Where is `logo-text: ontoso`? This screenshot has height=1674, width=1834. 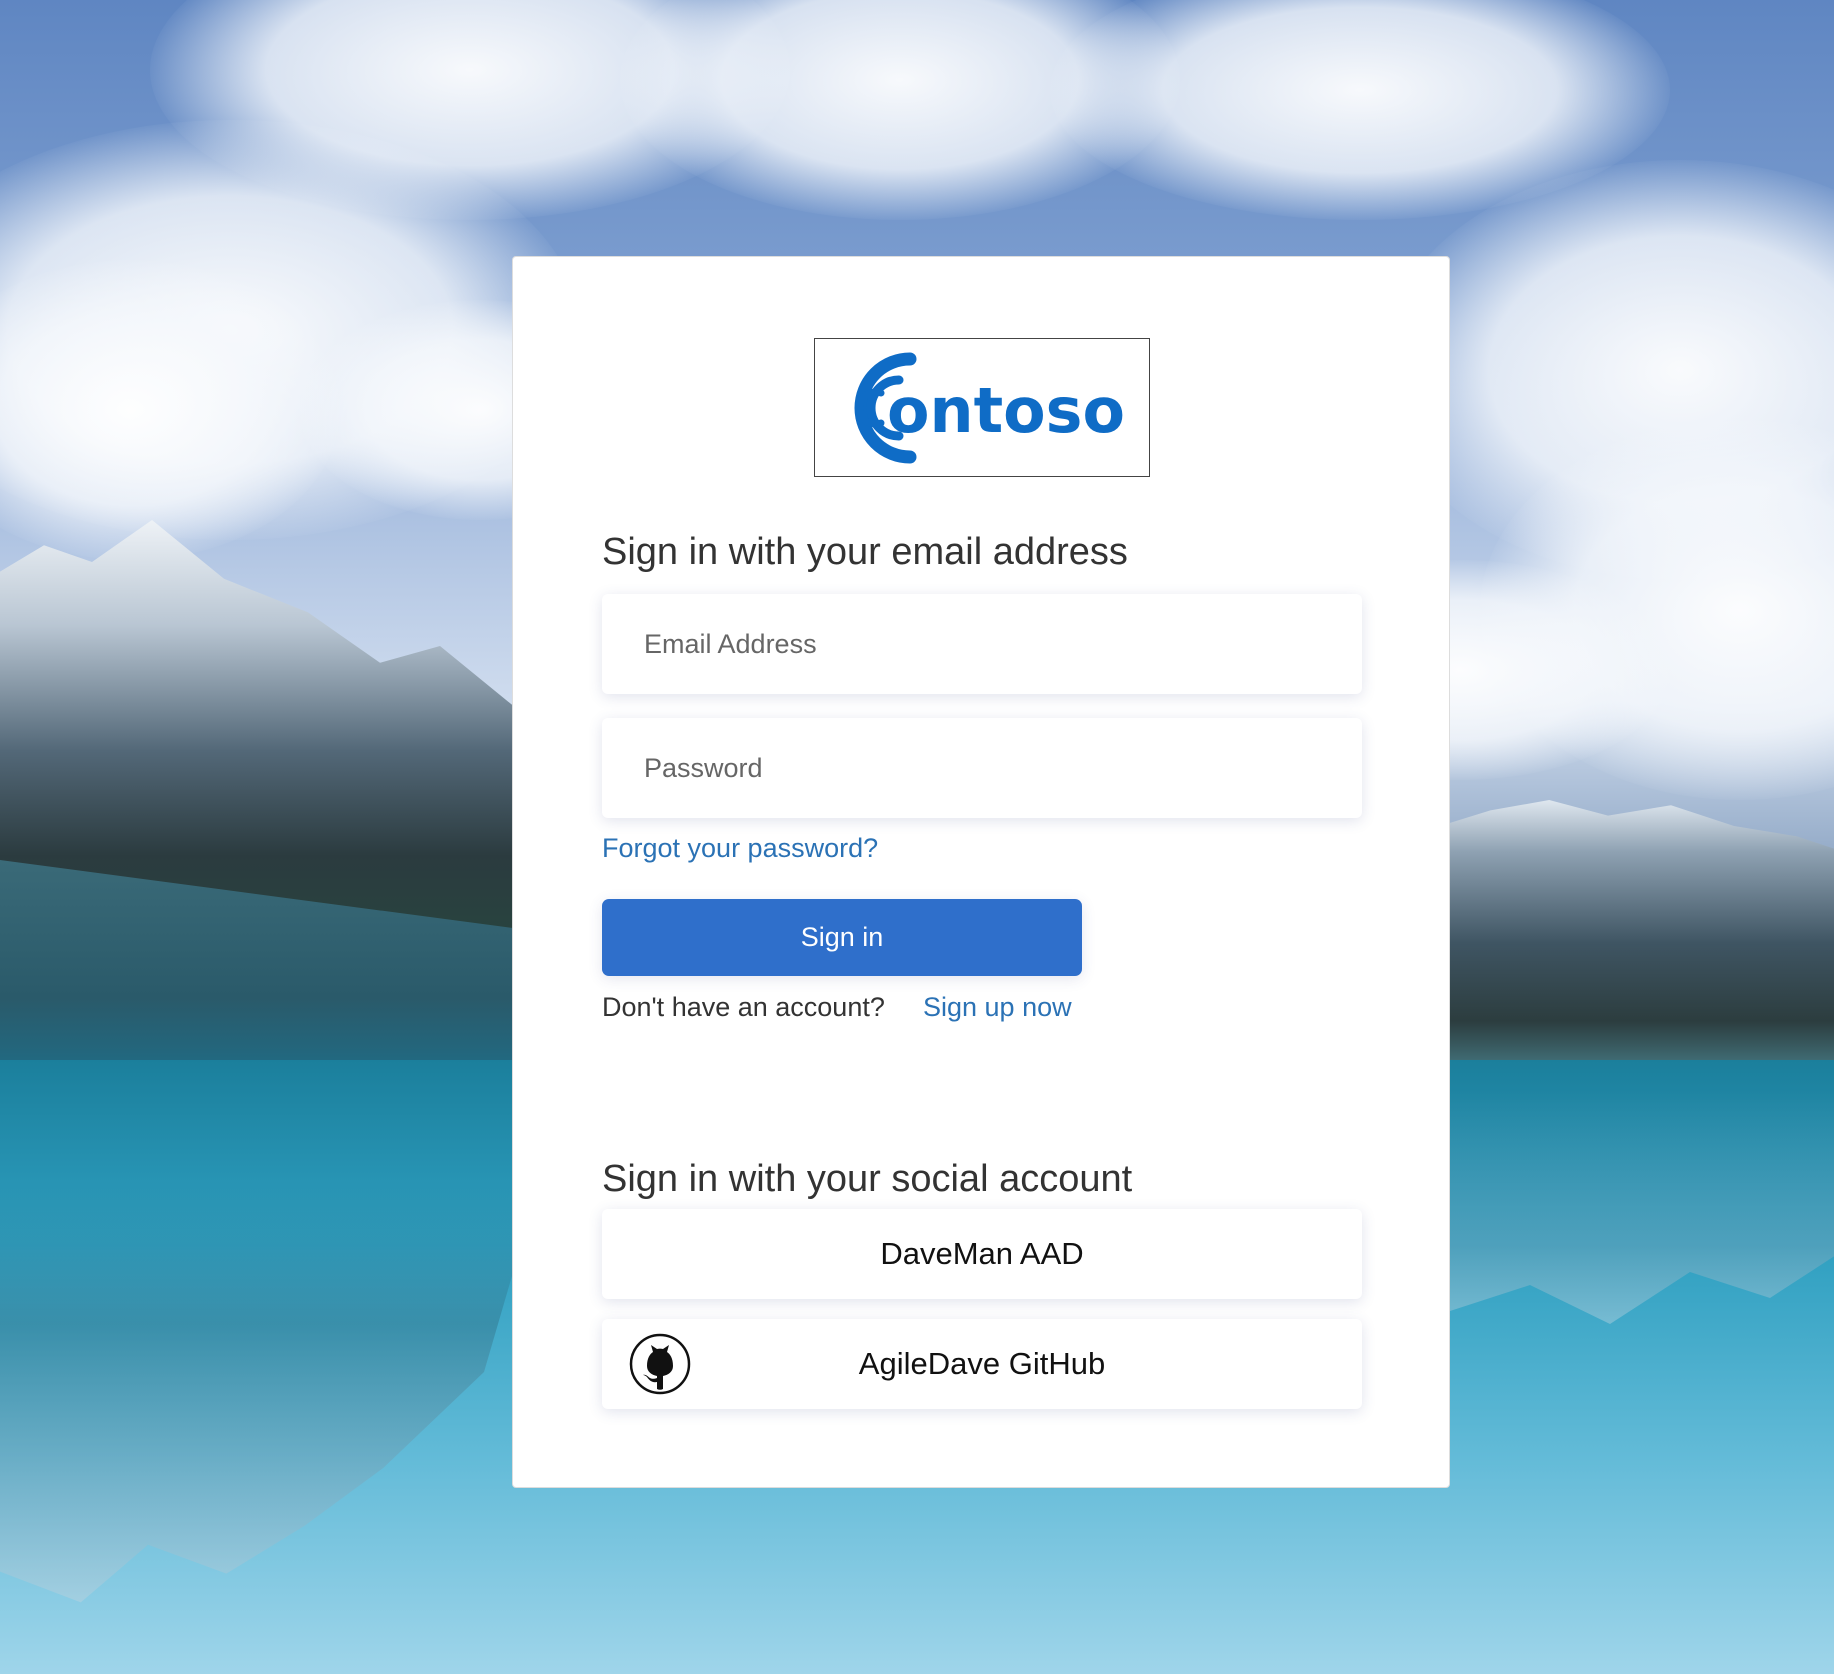 logo-text: ontoso is located at coordinates (1006, 410).